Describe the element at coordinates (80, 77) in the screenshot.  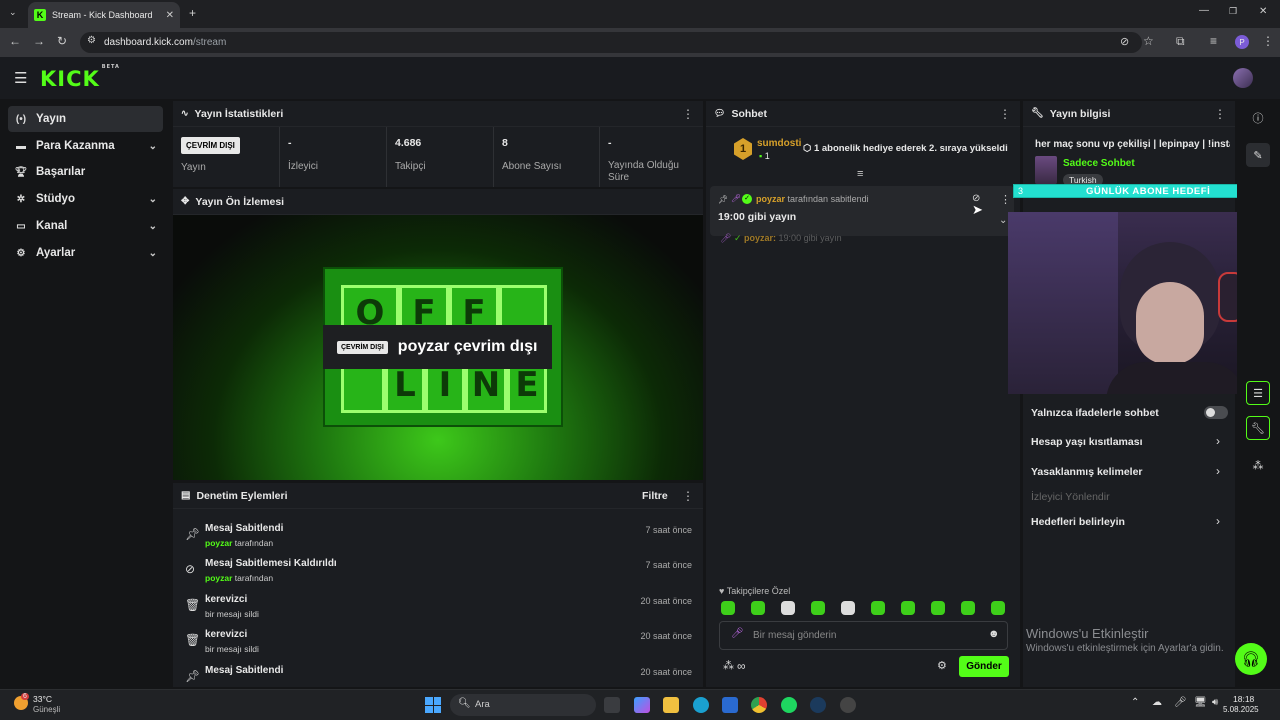
I see `kick-logo: KICK BETA` at that location.